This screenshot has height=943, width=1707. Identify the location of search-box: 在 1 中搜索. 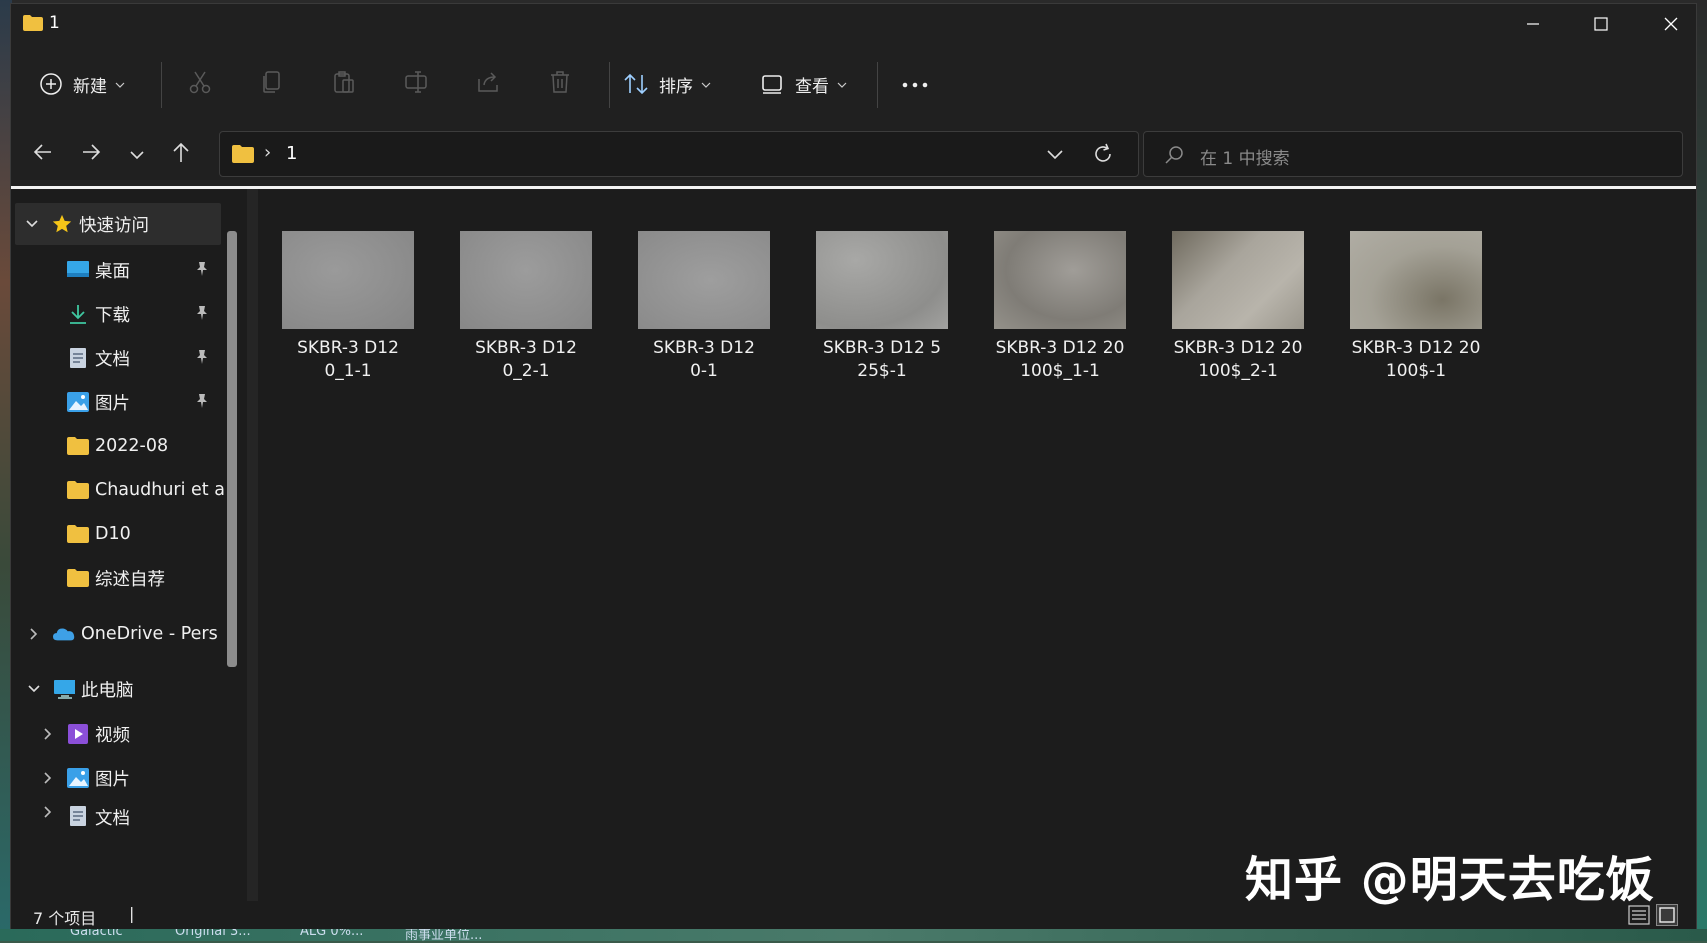
(1413, 154).